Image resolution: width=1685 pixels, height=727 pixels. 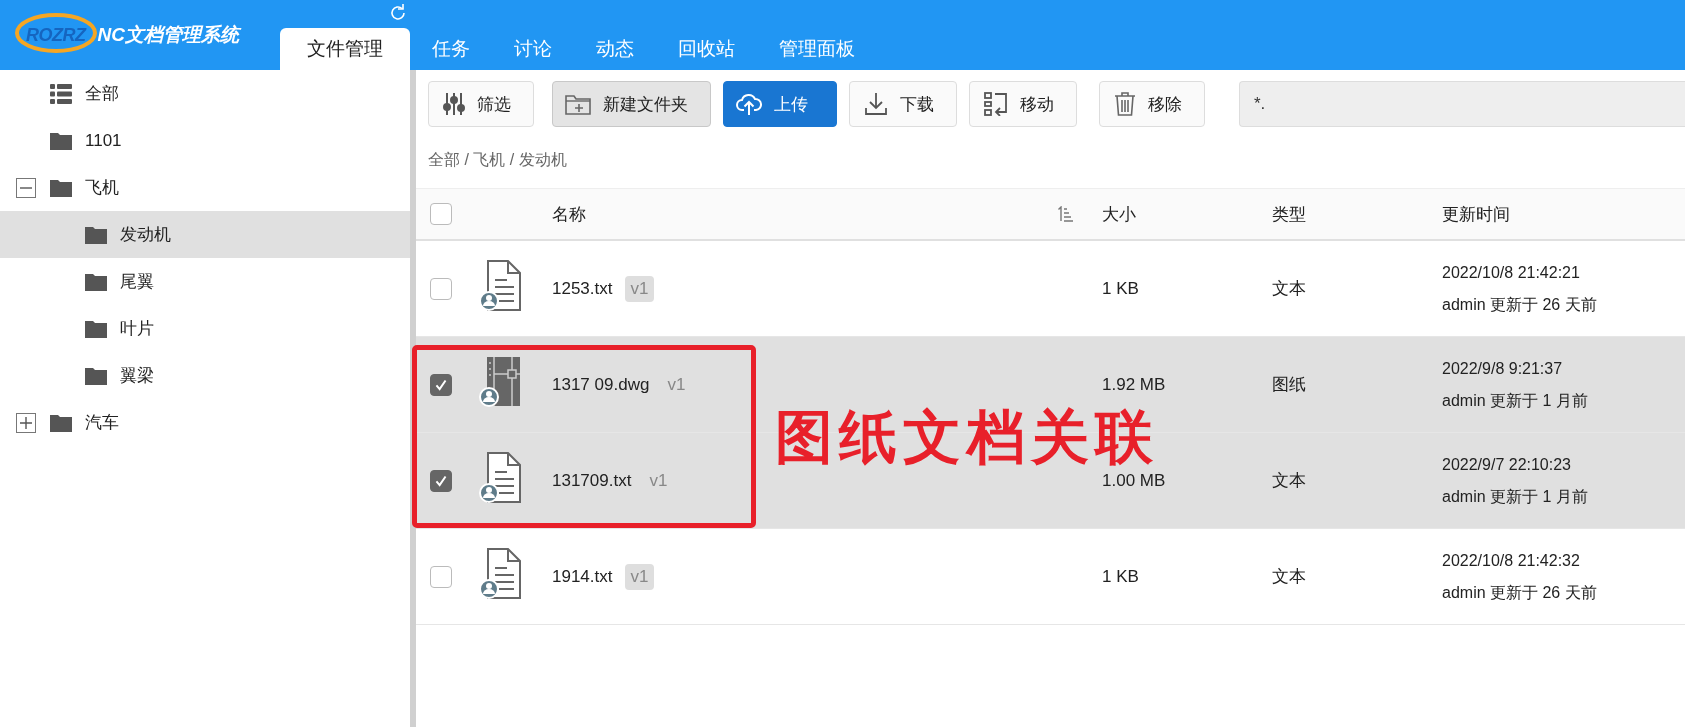 I want to click on nav-tab: 文件管理, so click(x=345, y=49).